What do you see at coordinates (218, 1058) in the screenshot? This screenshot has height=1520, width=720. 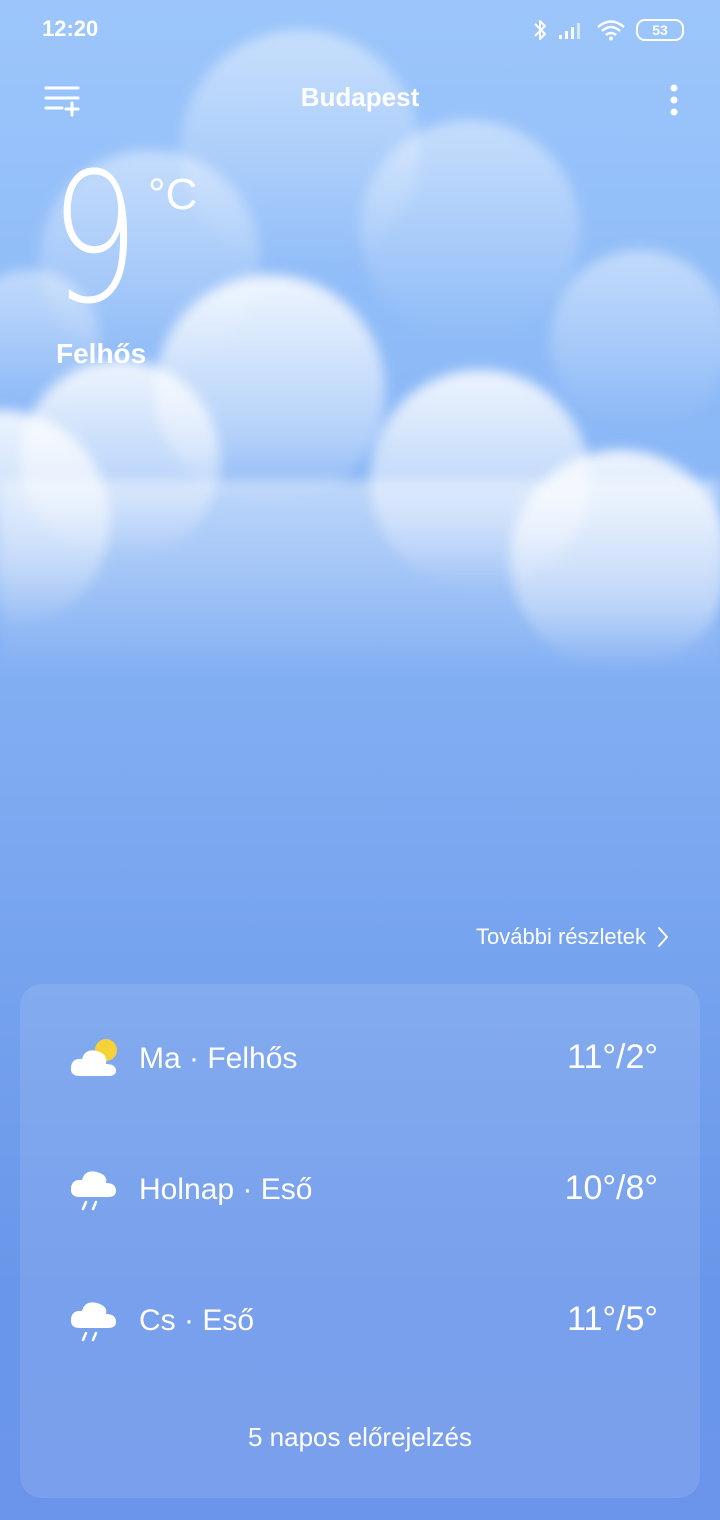 I see `forecast-day-label: Ma · Felhős` at bounding box center [218, 1058].